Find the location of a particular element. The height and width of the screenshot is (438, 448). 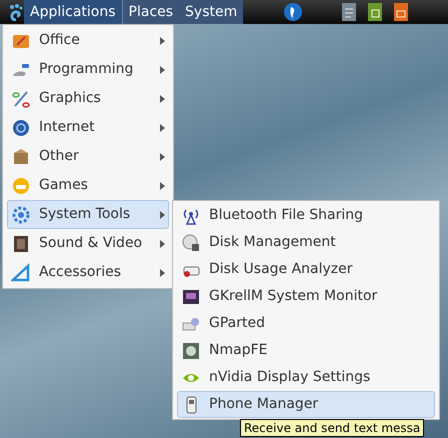

gear-icon is located at coordinates (21, 214).